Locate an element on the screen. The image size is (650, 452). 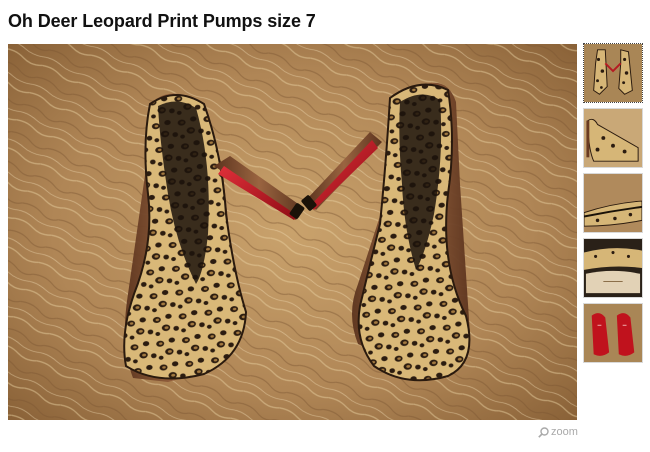
thumbnail-3-image is located at coordinates (613, 203).